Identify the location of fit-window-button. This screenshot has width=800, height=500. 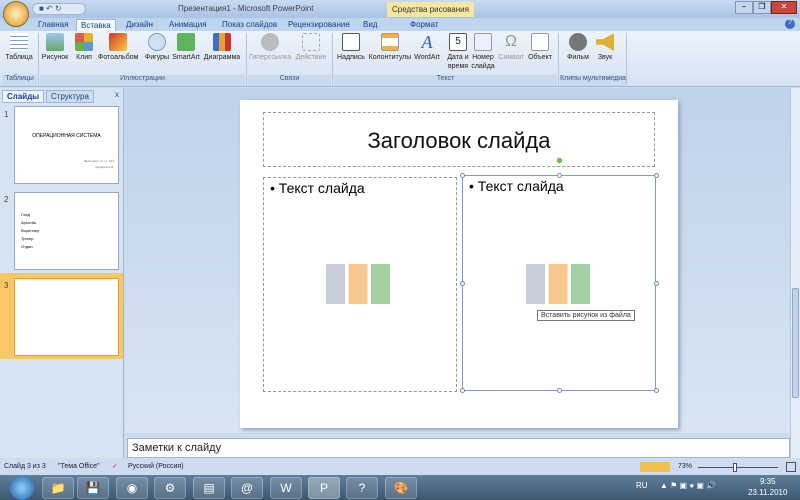
(791, 467).